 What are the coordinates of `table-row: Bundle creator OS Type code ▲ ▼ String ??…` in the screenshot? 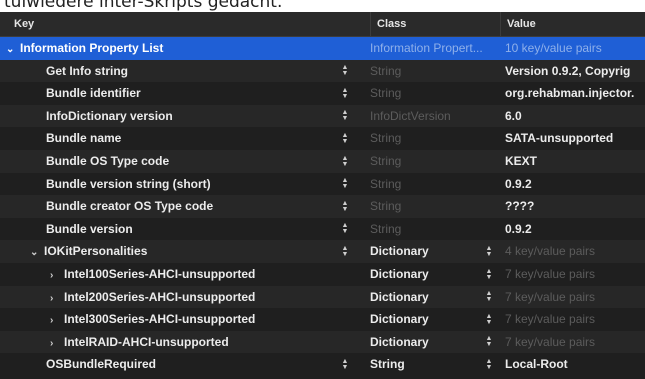 It's located at (322, 206).